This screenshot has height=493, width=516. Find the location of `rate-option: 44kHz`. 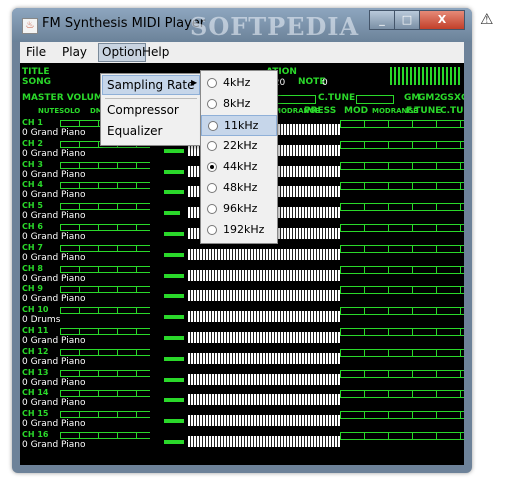

rate-option: 44kHz is located at coordinates (239, 167).